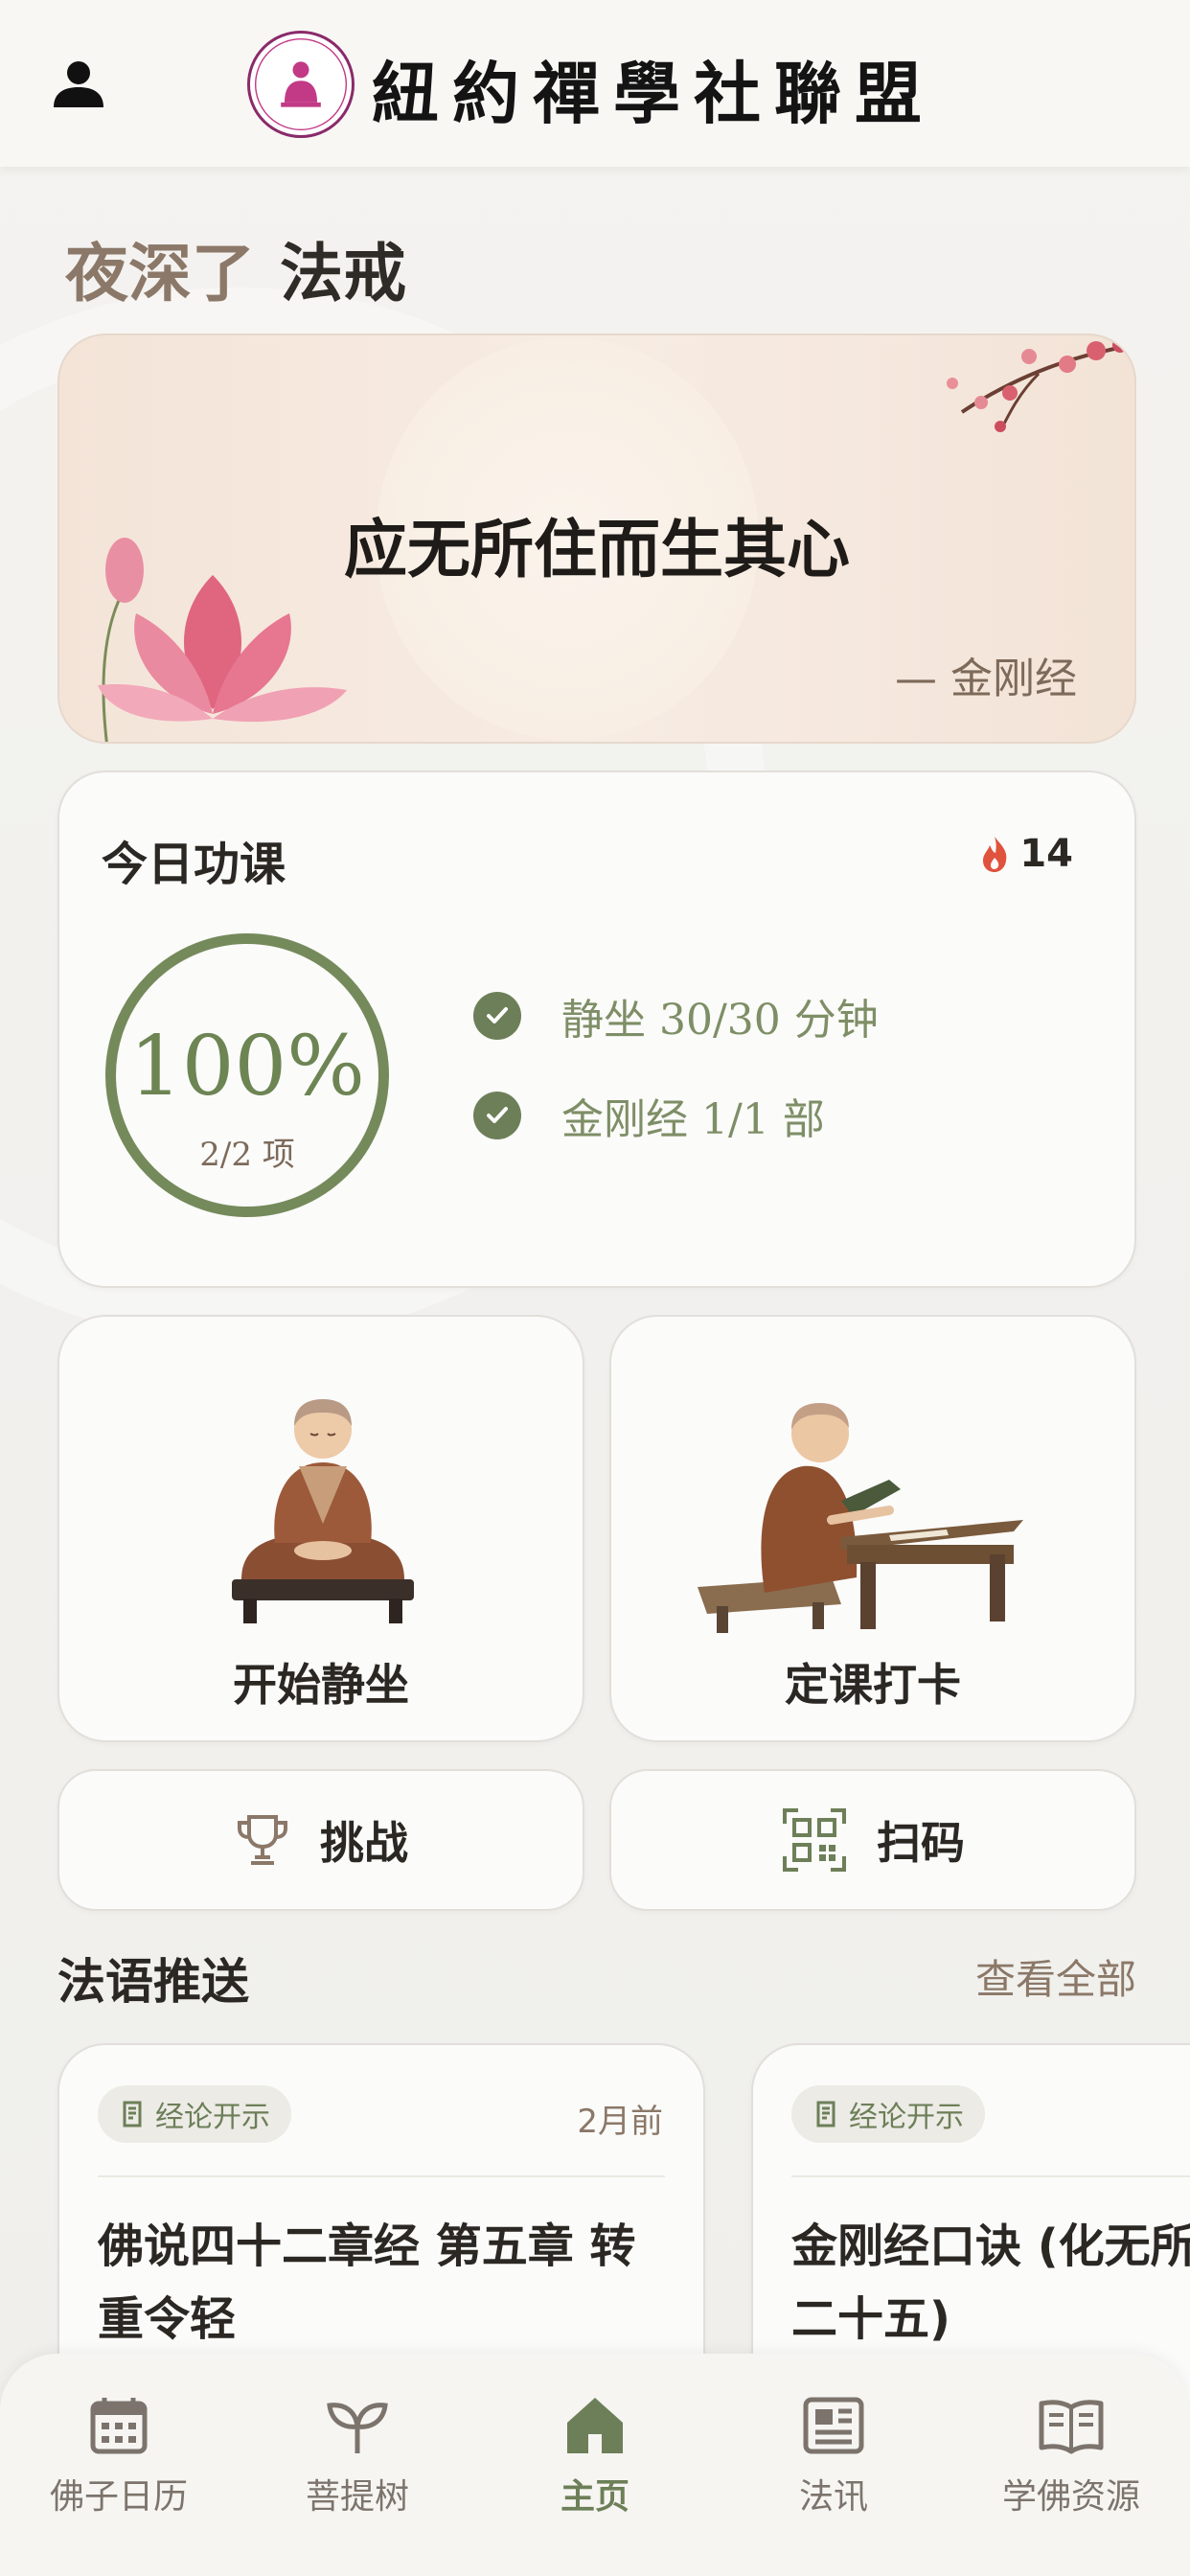  I want to click on nav-item-bodhi-tree: 菩提树, so click(358, 2455).